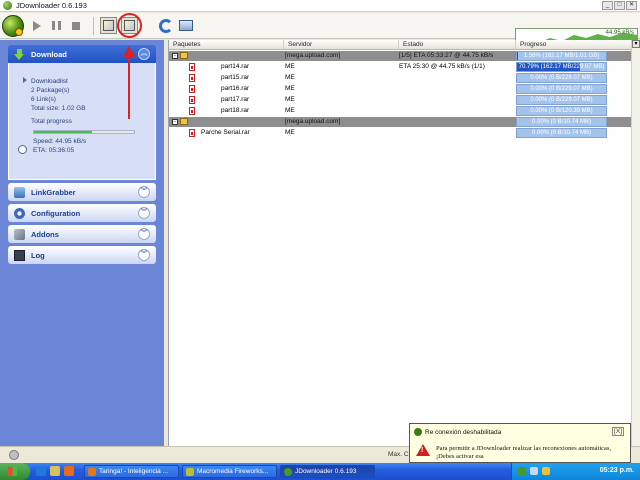 This screenshot has width=640, height=480. Describe the element at coordinates (618, 431) in the screenshot. I see `notification-close-button: [X]` at that location.